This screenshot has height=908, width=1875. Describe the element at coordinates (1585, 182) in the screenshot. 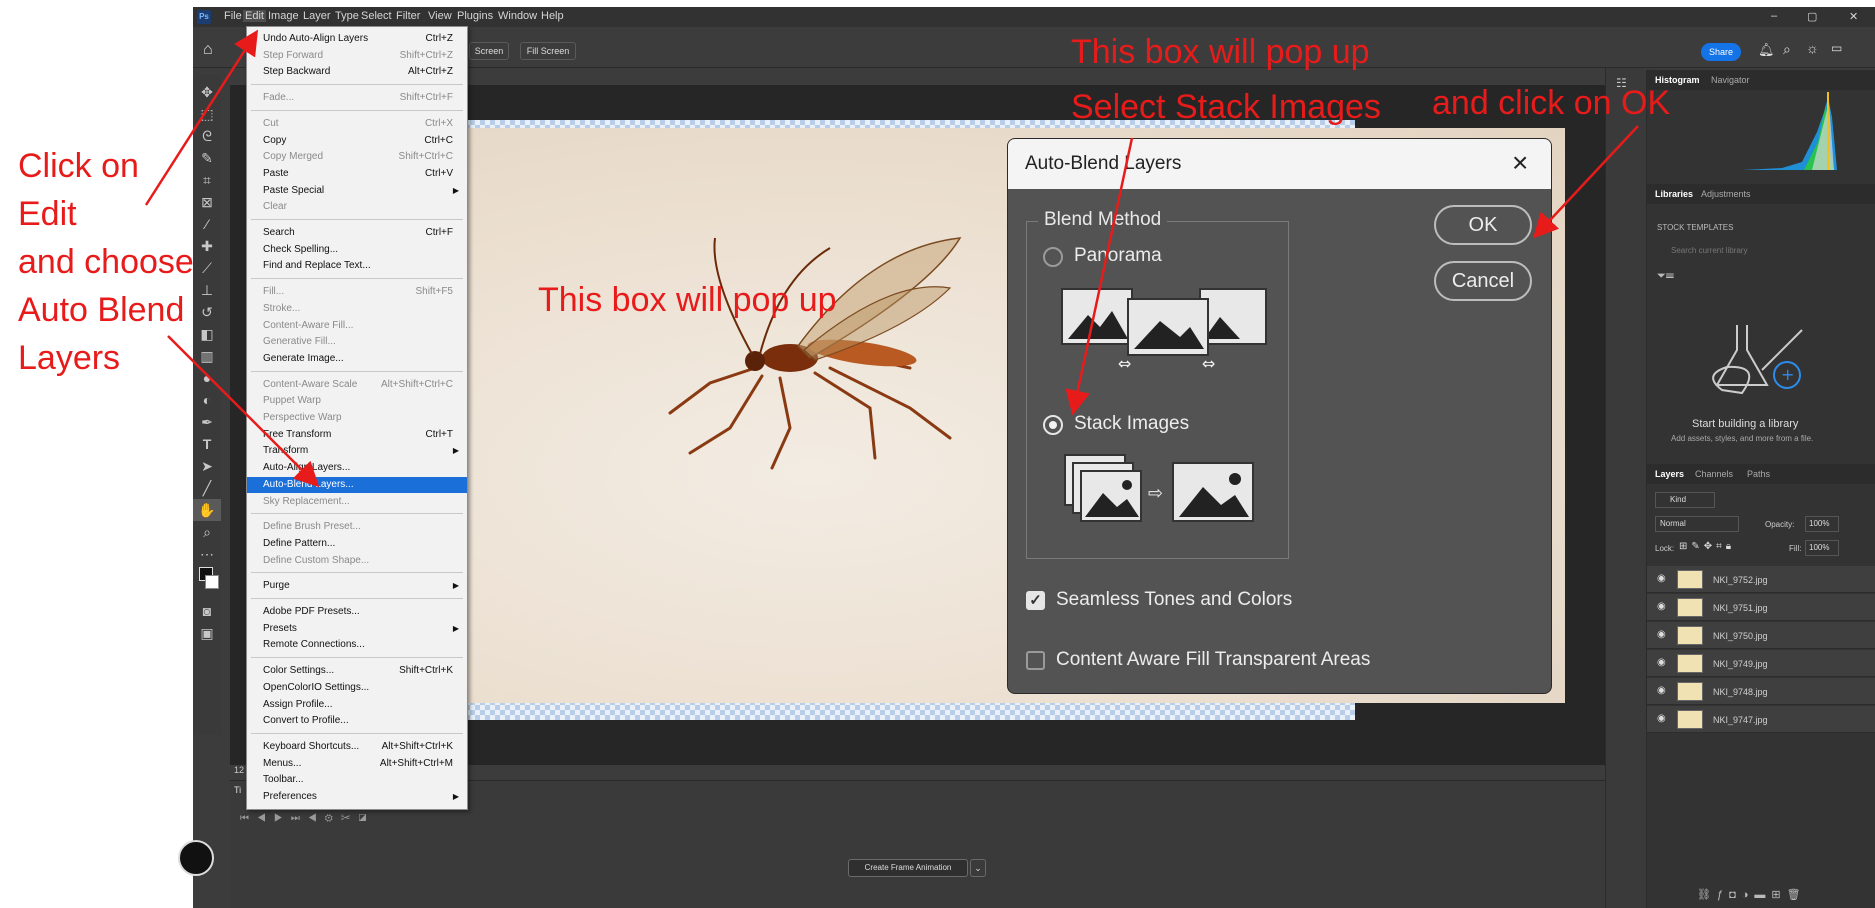

I see `arrow-to-ok-button` at that location.